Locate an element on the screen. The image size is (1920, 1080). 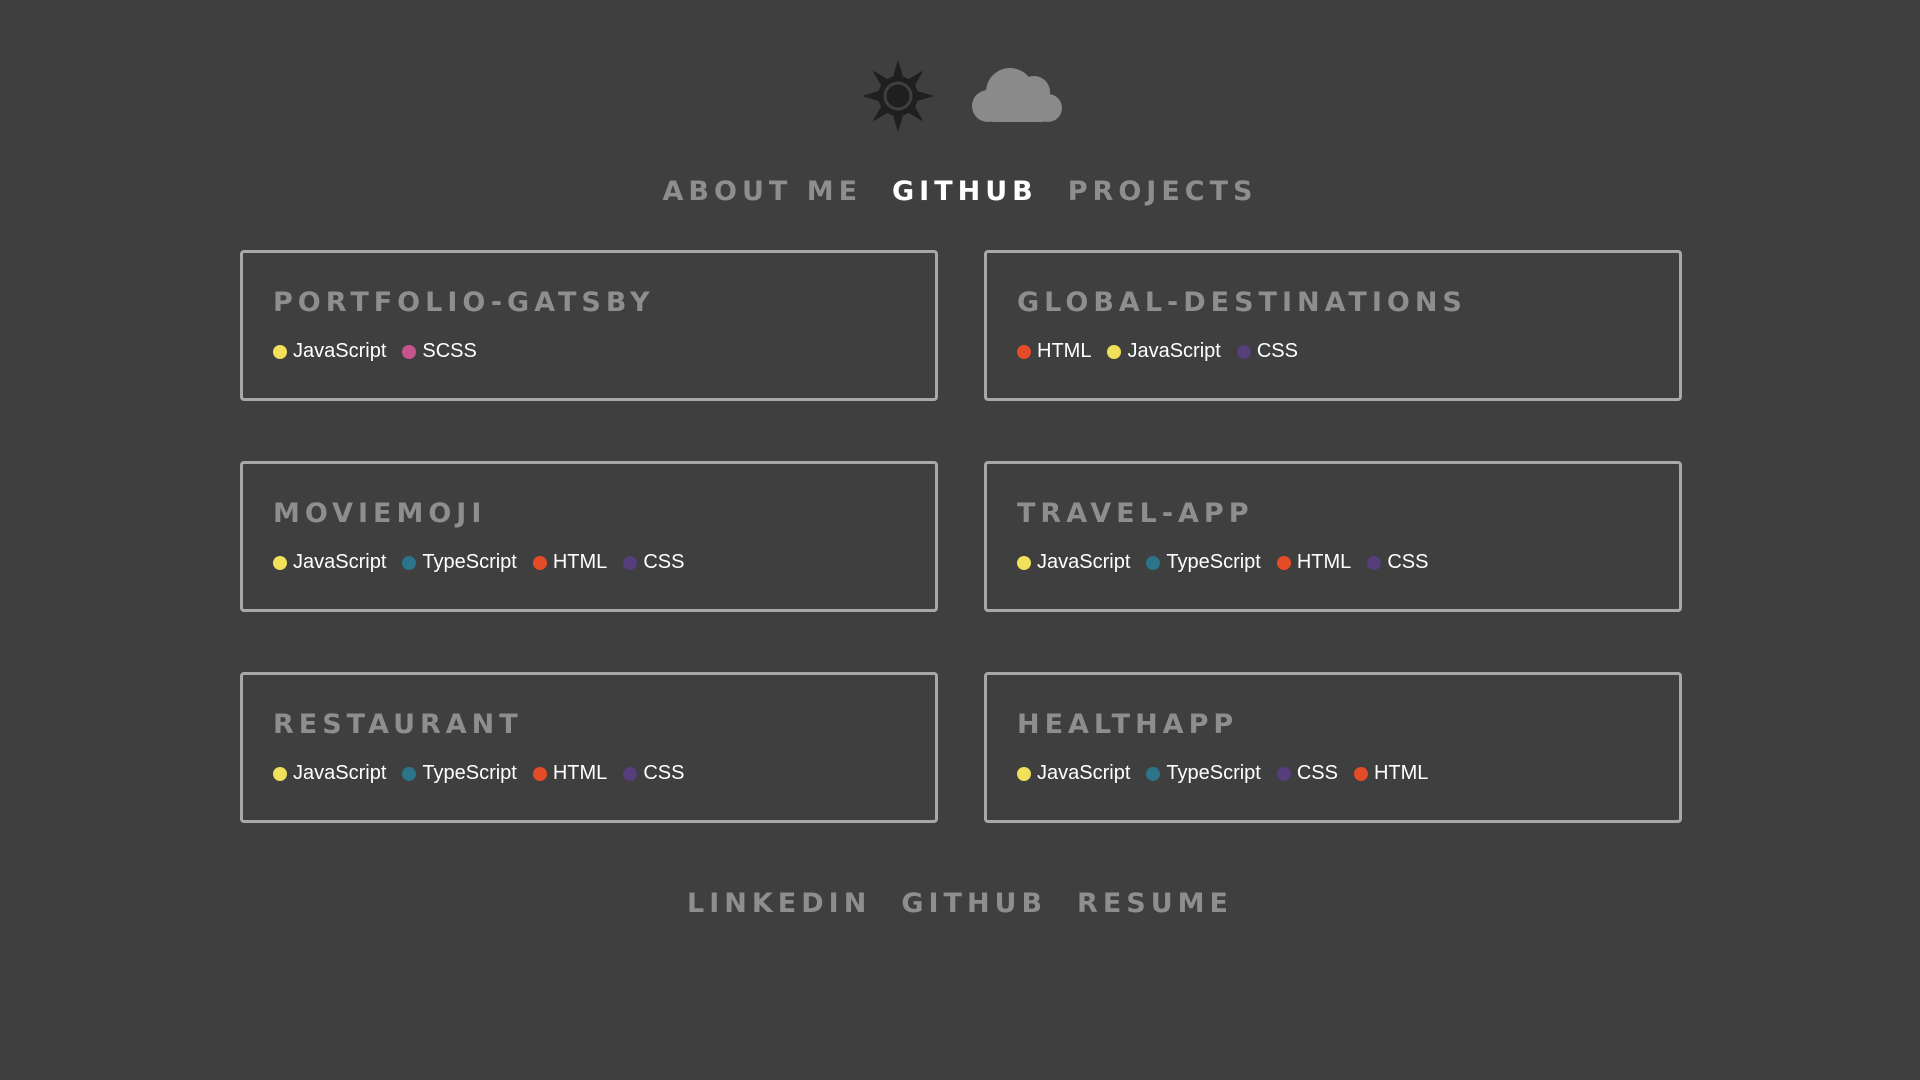
cloud-icon is located at coordinates (1016, 95).